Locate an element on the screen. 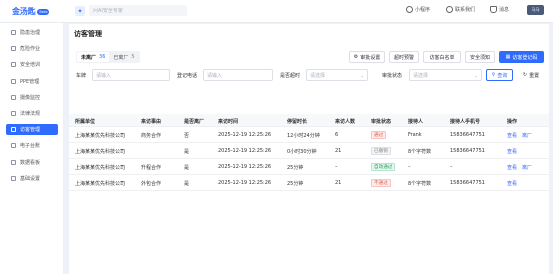 This screenshot has width=553, height=274. cell-host: 8个字符数 is located at coordinates (420, 152).